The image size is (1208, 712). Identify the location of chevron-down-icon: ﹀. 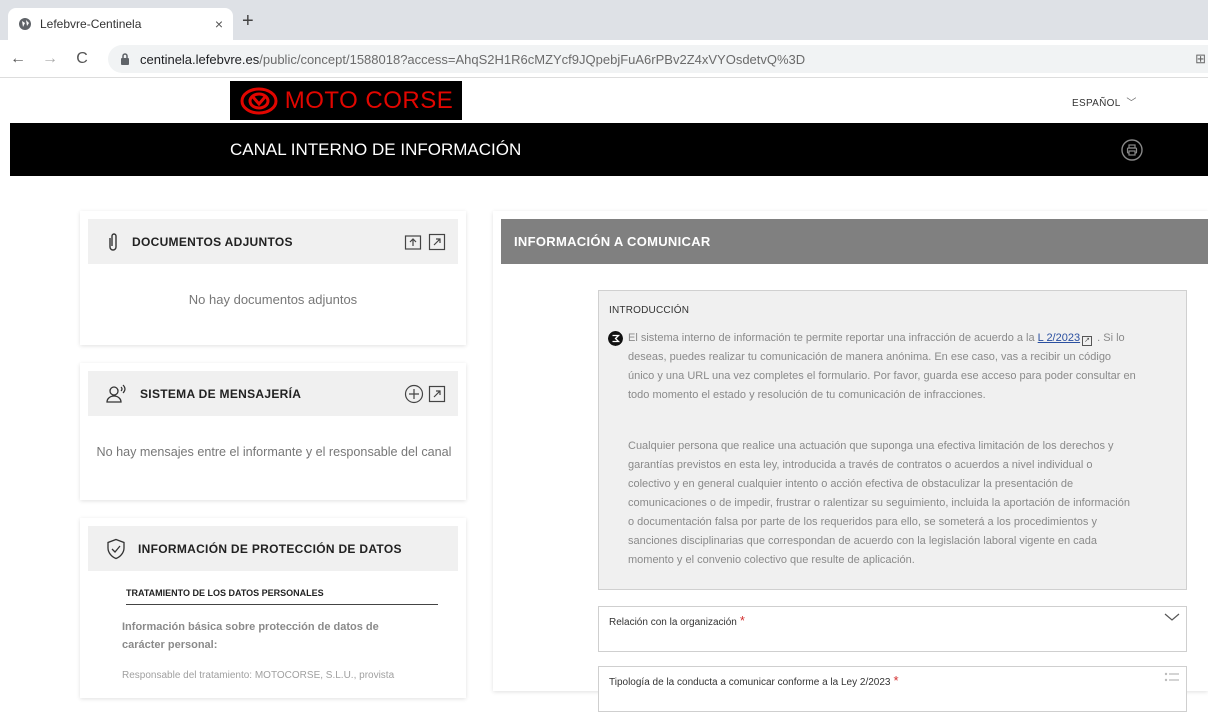
(1131, 103).